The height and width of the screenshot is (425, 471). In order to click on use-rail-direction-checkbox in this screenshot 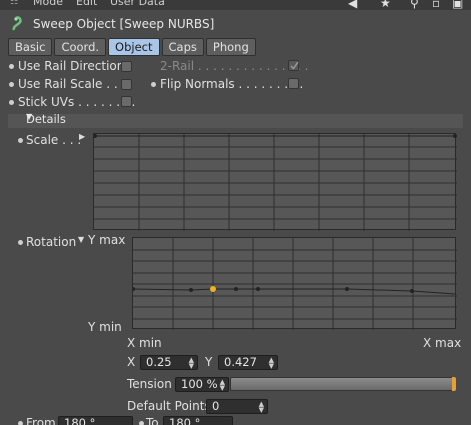, I will do `click(126, 66)`.